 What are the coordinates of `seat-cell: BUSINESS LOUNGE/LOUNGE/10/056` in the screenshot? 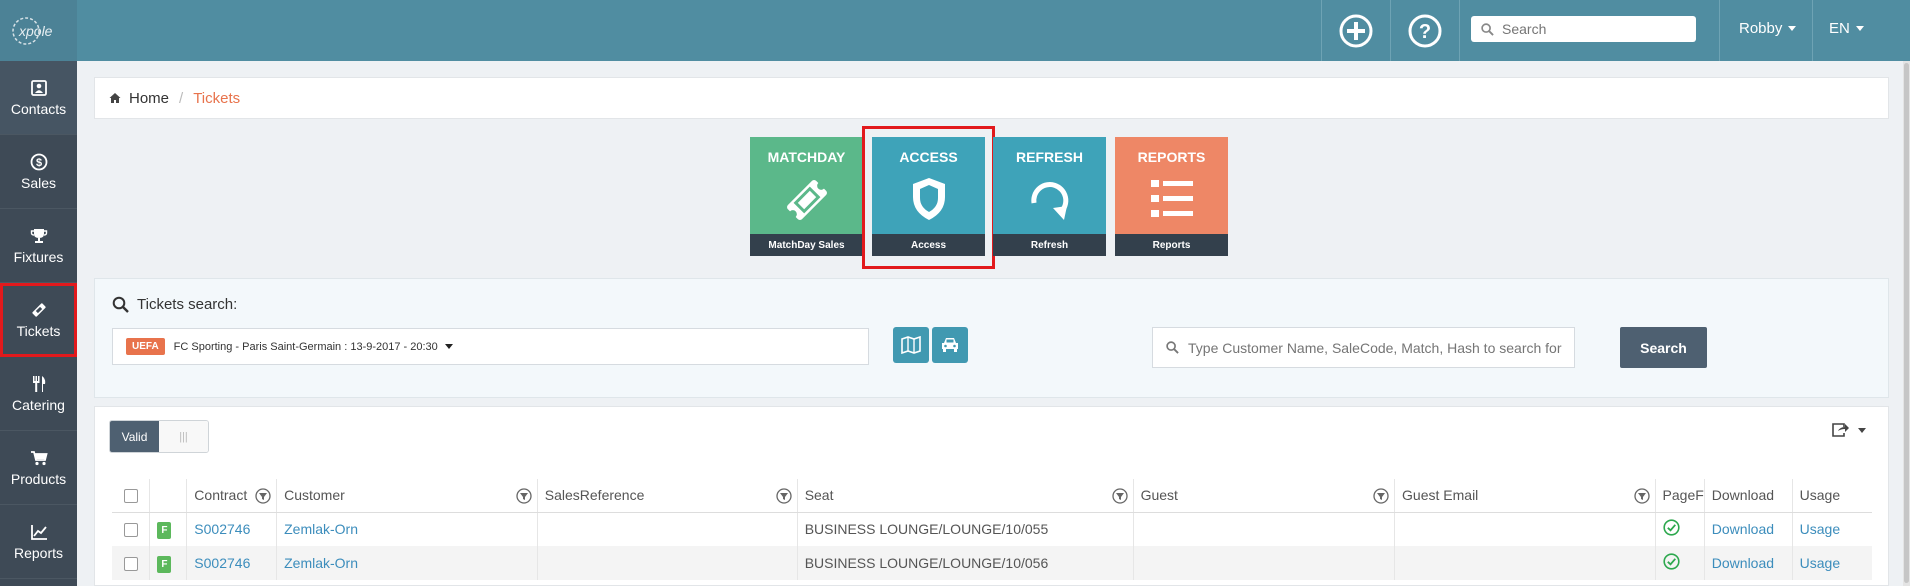 It's located at (965, 563).